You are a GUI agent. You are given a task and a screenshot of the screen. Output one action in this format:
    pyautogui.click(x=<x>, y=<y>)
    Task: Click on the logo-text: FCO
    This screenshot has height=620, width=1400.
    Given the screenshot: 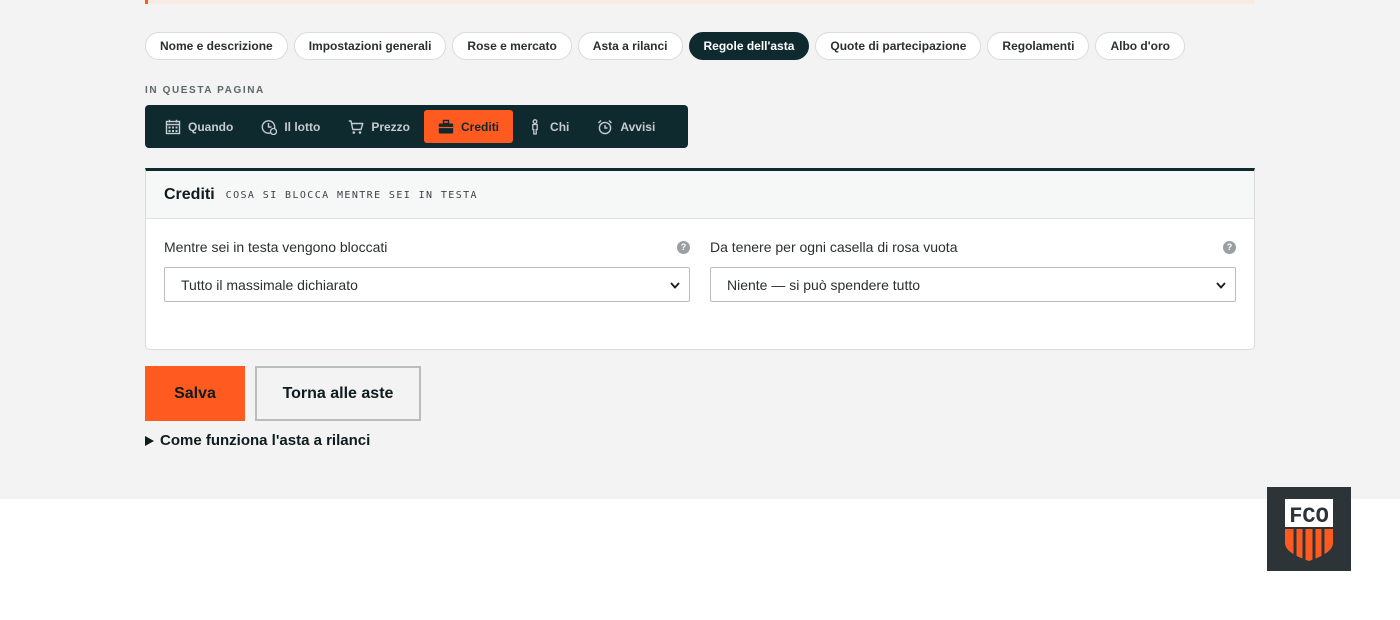 What is the action you would take?
    pyautogui.click(x=1309, y=516)
    